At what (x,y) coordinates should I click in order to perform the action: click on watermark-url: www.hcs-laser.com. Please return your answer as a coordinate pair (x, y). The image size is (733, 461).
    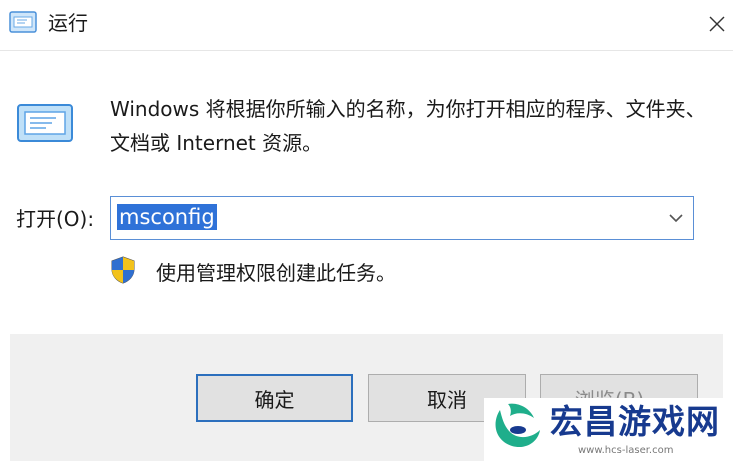
    Looking at the image, I should click on (626, 450).